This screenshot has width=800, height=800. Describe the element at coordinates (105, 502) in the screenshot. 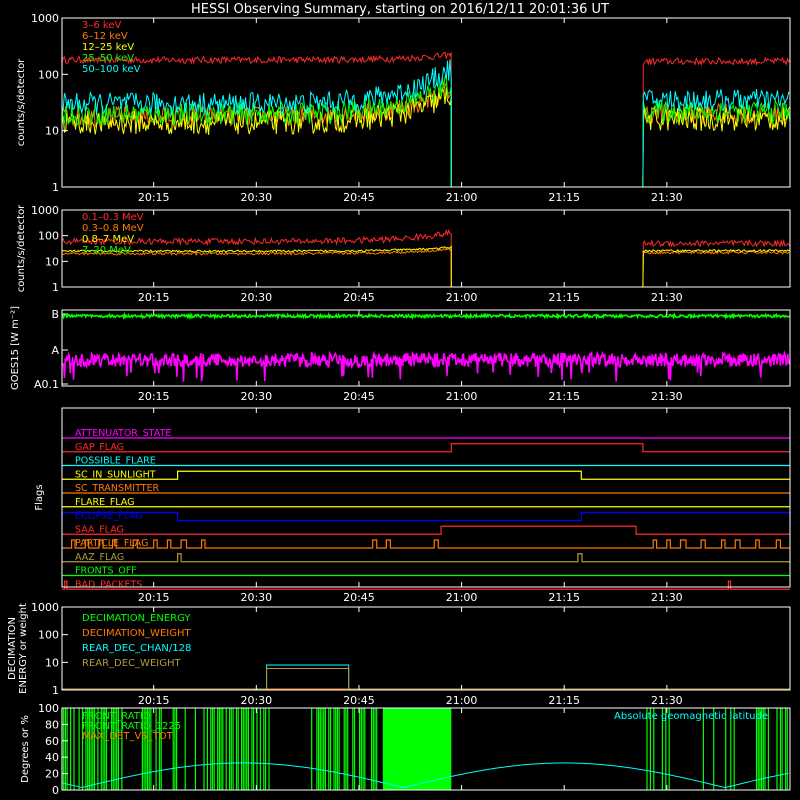

I see `flag-label: FLARE_FLAG` at that location.